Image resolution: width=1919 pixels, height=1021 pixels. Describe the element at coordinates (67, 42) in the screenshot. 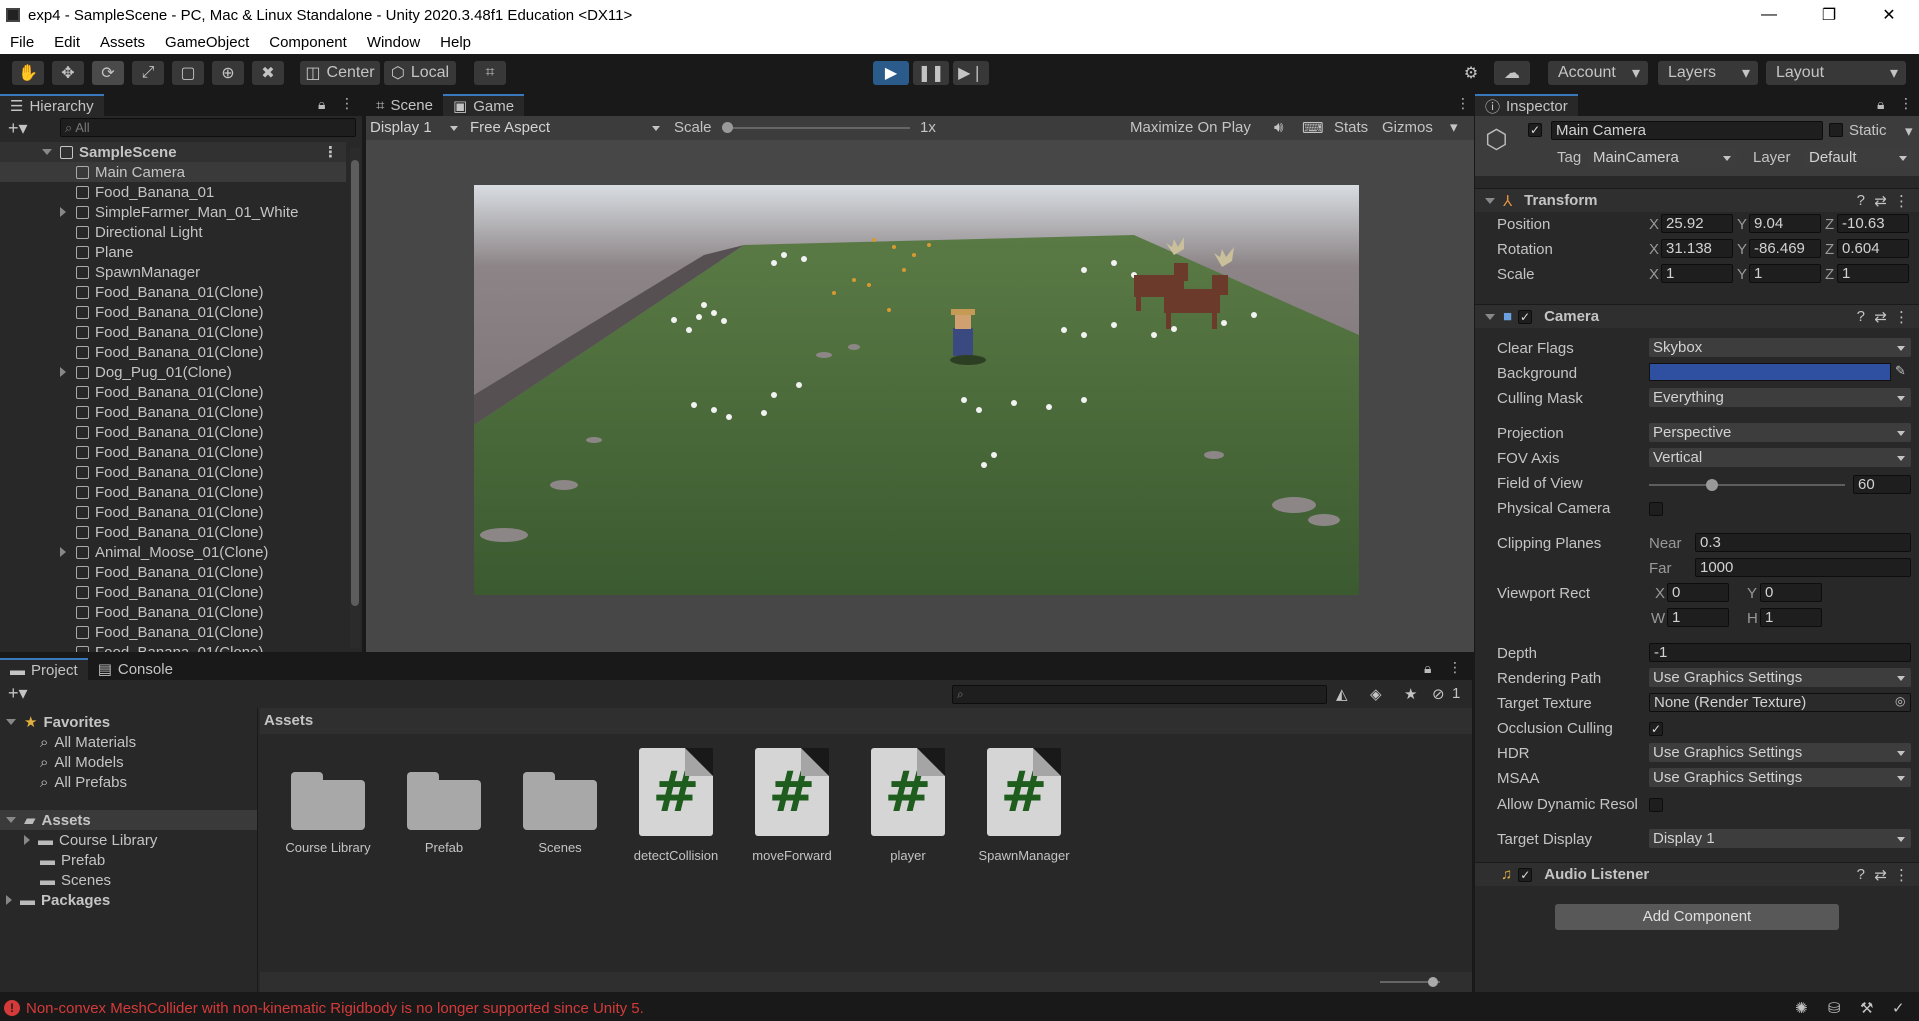

I see `menu-edit: Edit` at that location.